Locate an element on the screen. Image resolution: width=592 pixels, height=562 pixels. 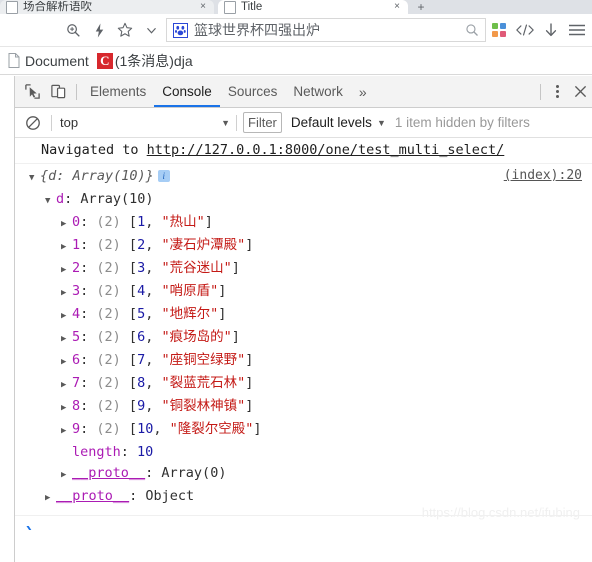
bookmark-item-document: Document is located at coordinates (48, 61).